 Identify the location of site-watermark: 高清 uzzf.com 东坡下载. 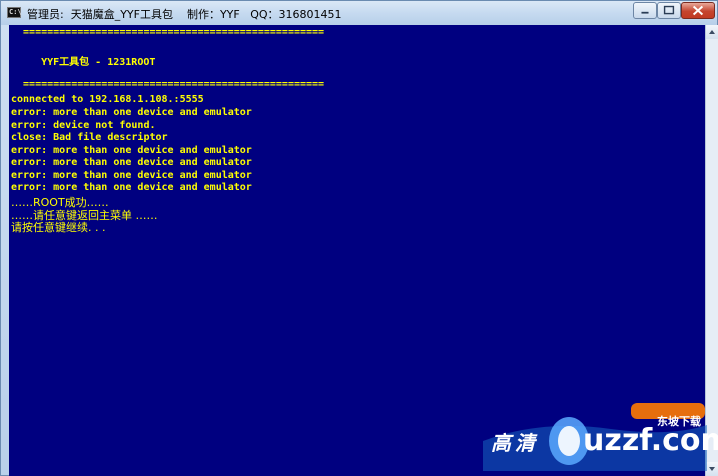
(599, 437).